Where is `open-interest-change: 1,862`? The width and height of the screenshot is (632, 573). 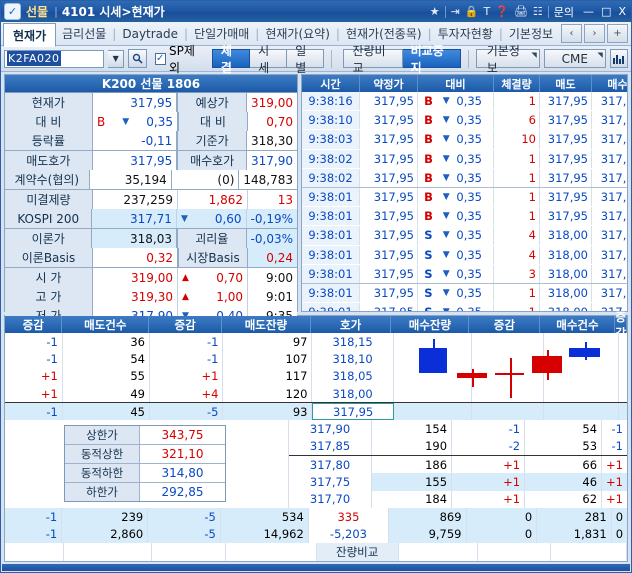
open-interest-change: 1,862 is located at coordinates (213, 199).